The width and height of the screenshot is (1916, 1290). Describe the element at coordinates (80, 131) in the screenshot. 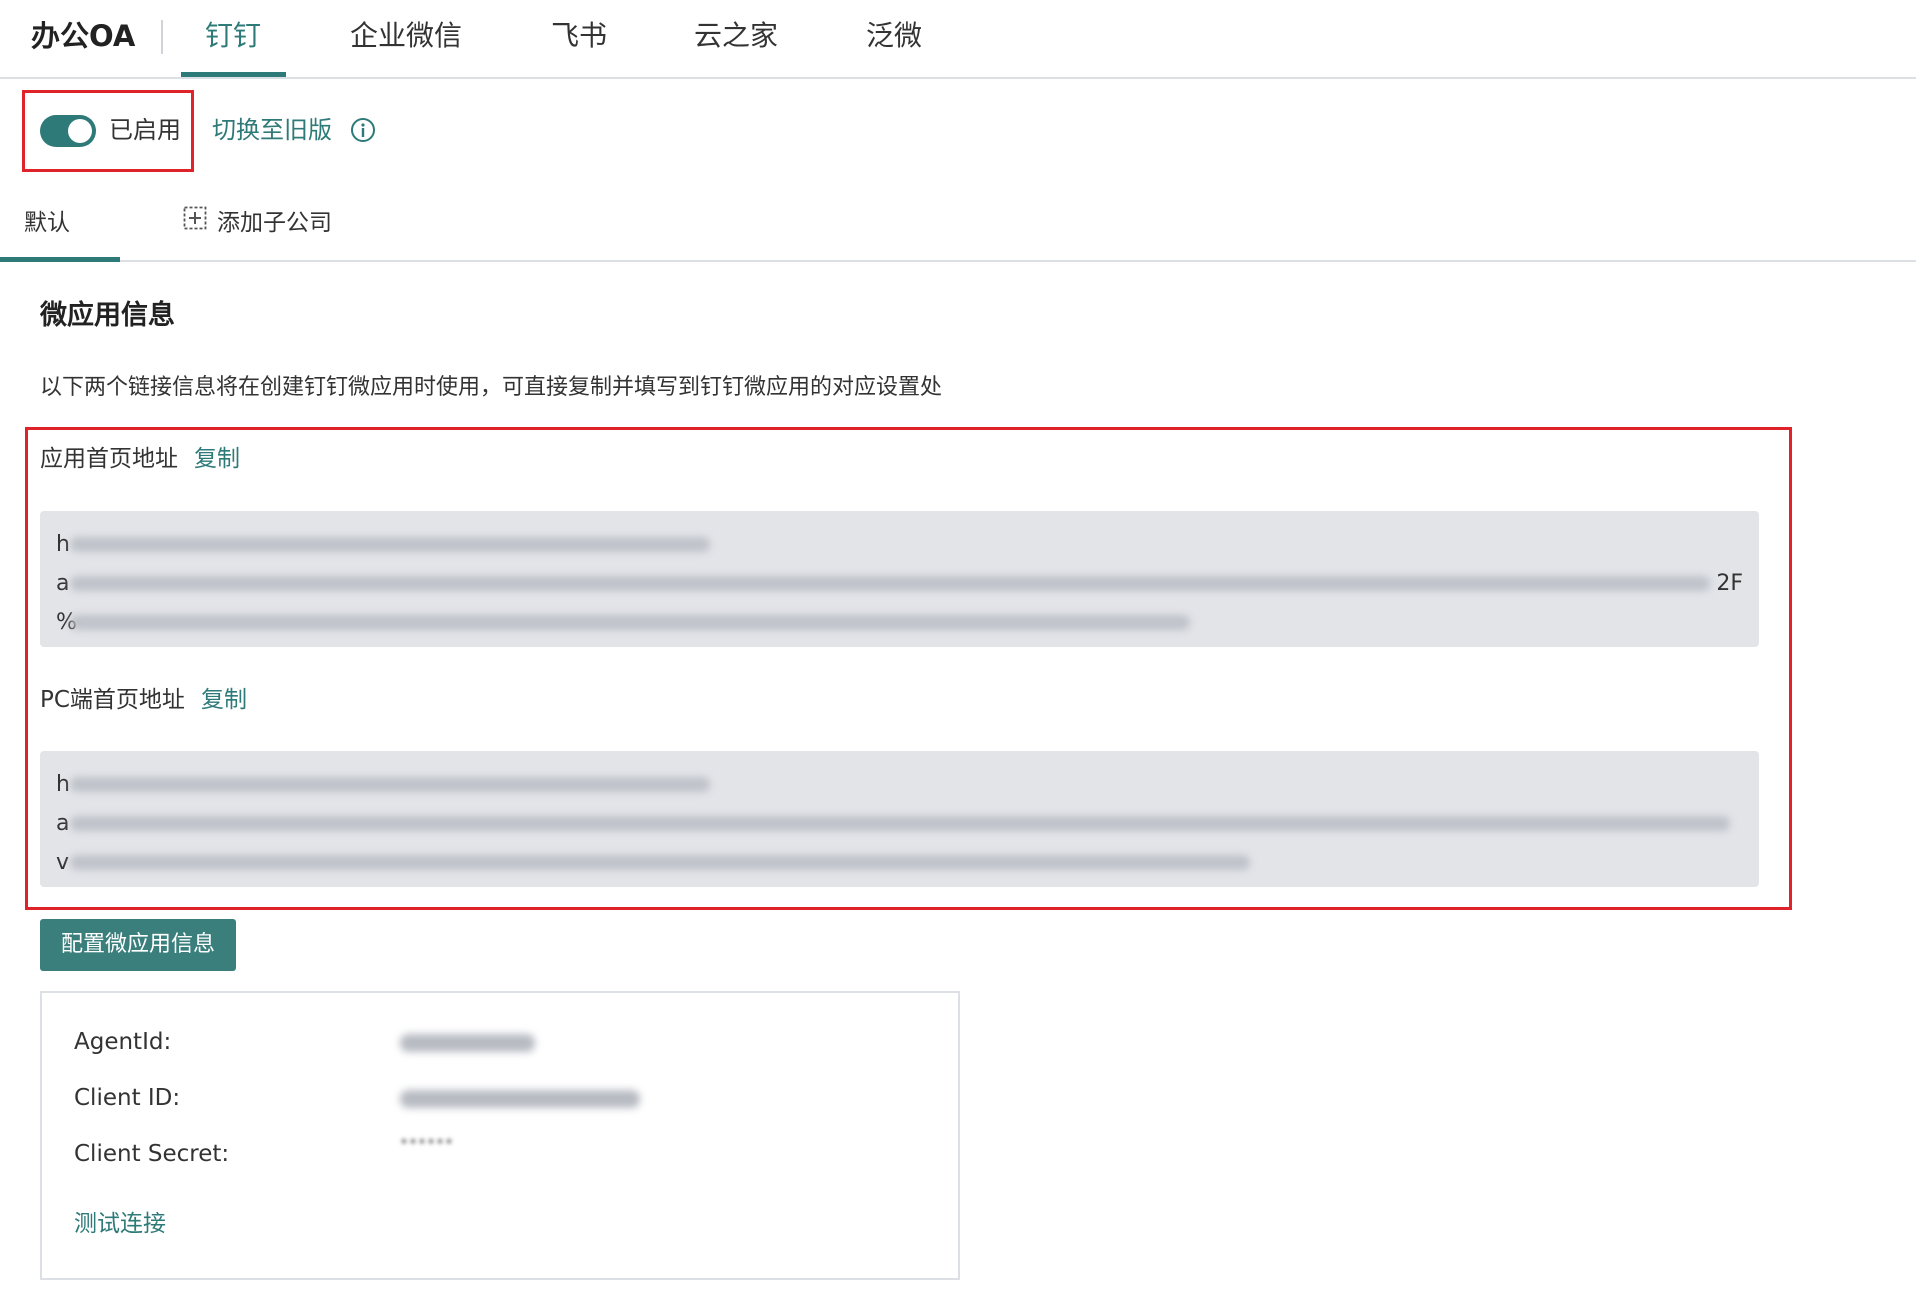

I see `toggle-knob` at that location.